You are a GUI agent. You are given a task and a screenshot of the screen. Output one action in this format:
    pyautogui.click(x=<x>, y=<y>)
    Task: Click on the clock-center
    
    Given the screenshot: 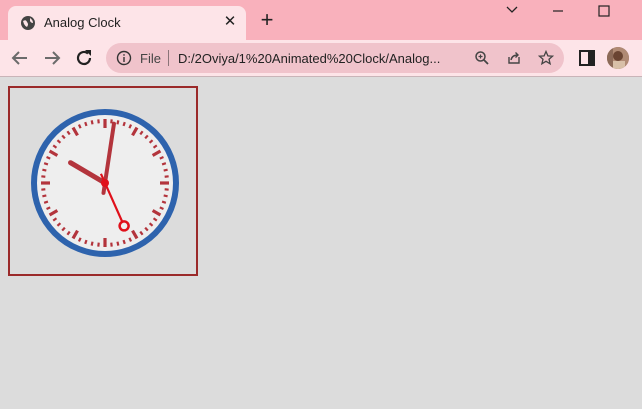 What is the action you would take?
    pyautogui.click(x=105, y=183)
    